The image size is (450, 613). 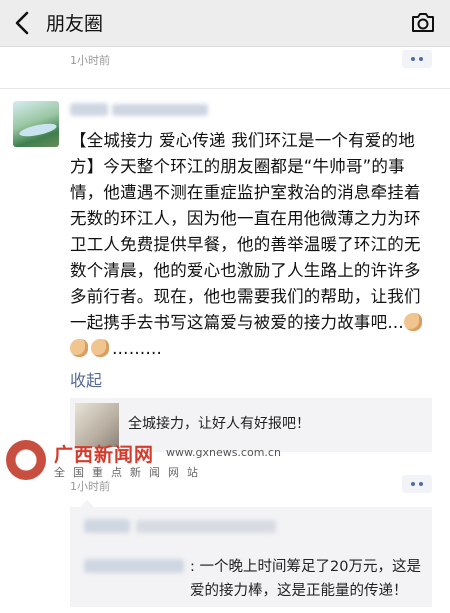 What do you see at coordinates (89, 109) in the screenshot?
I see `author-name-blurred` at bounding box center [89, 109].